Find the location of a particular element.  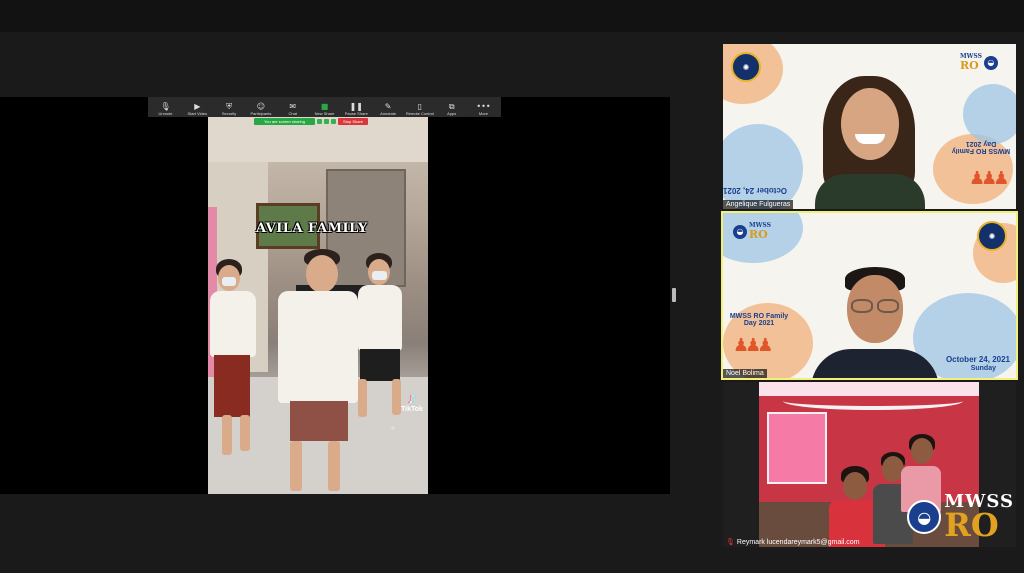

mwss-ro-watermark: ◒ MWSS RO is located at coordinates (960, 517).